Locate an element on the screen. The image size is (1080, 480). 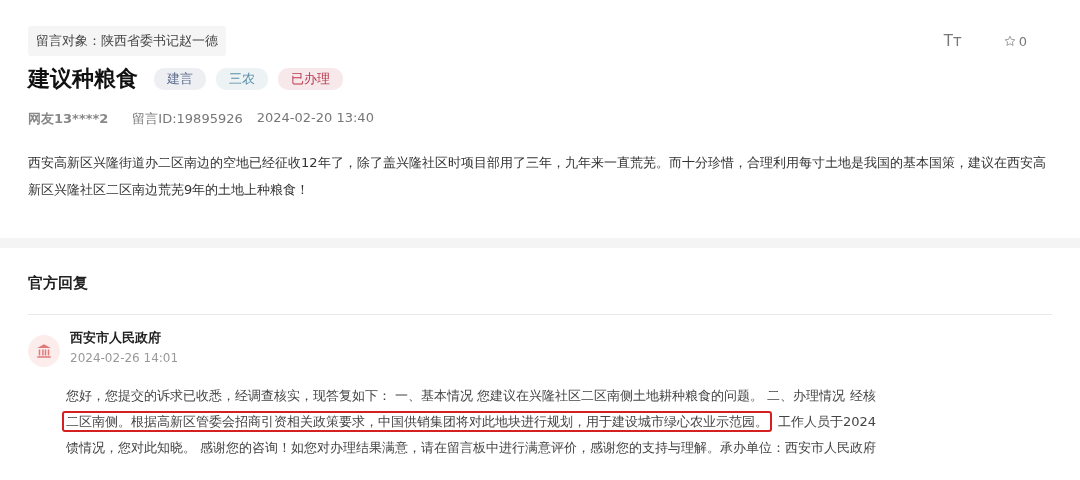
message-body: 西安高新区兴隆街道办二区南边的空地已经征收12年了，除了盖兴隆社区时项目部用了三年，九年来一直荒芜。而十分珍惜，合理利用每寸土地是我国的基本国策，建议在西安高新区兴隆社区二区南边荒芜9年的土地上种粮食！ is located at coordinates (537, 176).